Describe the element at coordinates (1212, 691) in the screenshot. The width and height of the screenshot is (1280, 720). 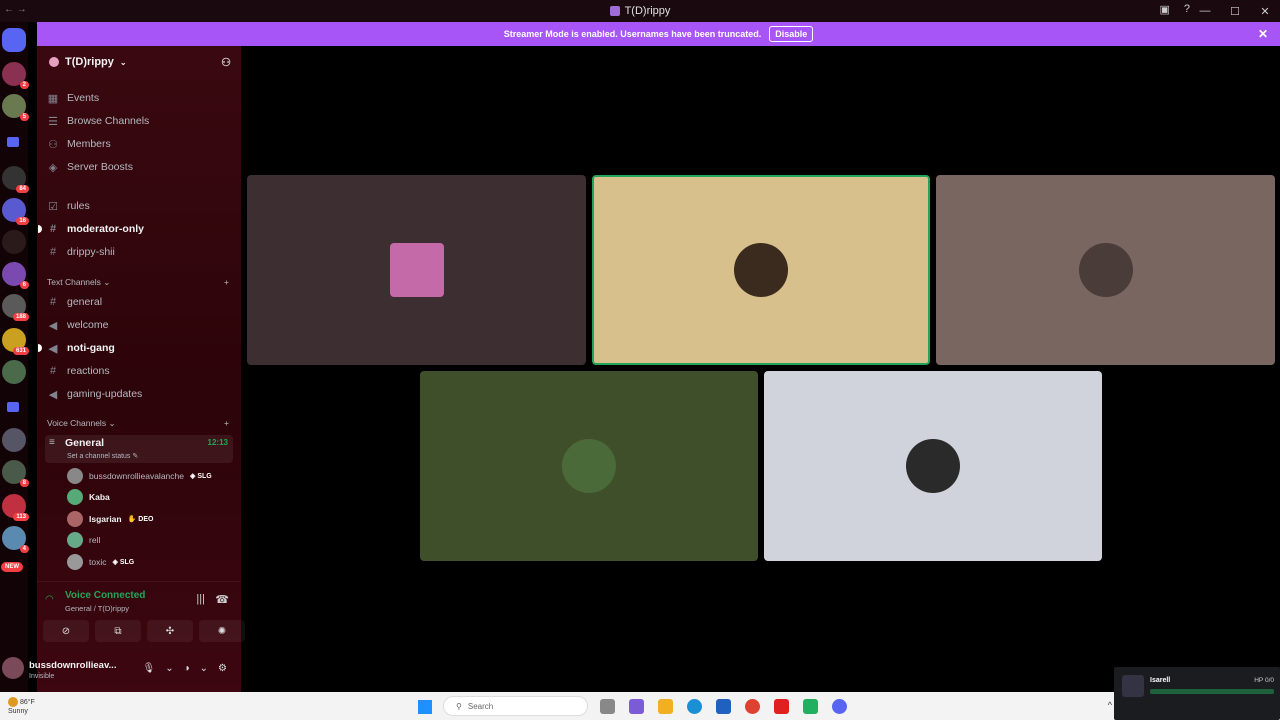
I see `overlay-health-bar` at that location.